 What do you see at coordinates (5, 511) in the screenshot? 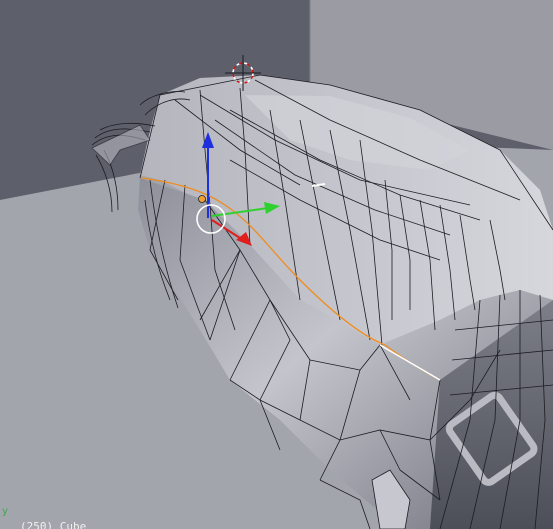
I see `axis-indicator: y` at bounding box center [5, 511].